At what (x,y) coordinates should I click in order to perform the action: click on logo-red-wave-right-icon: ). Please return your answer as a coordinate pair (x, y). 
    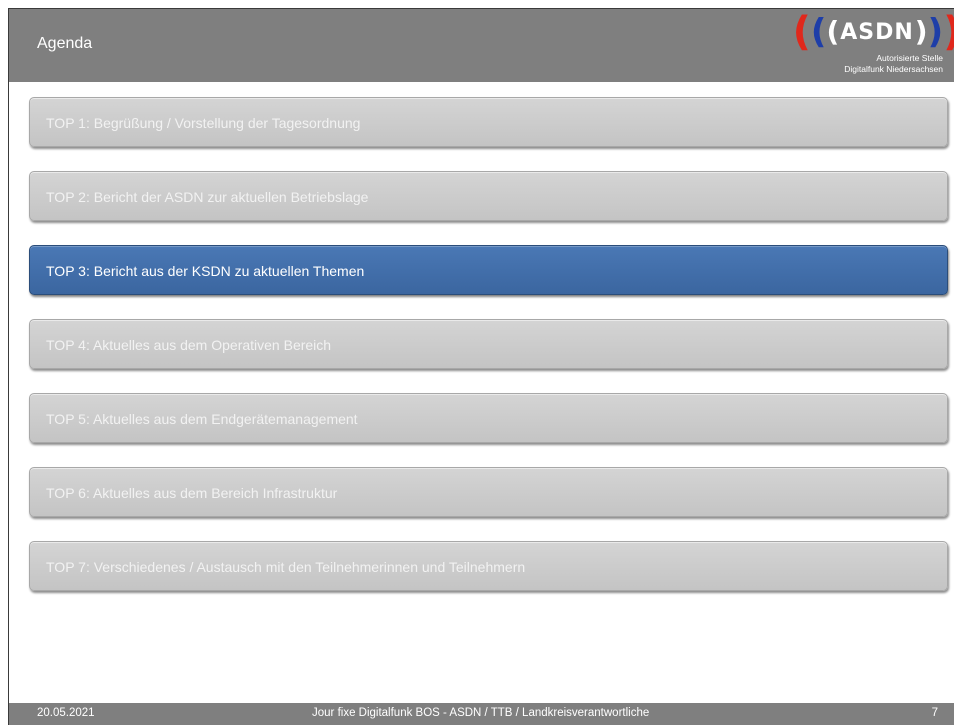
    Looking at the image, I should click on (948, 32).